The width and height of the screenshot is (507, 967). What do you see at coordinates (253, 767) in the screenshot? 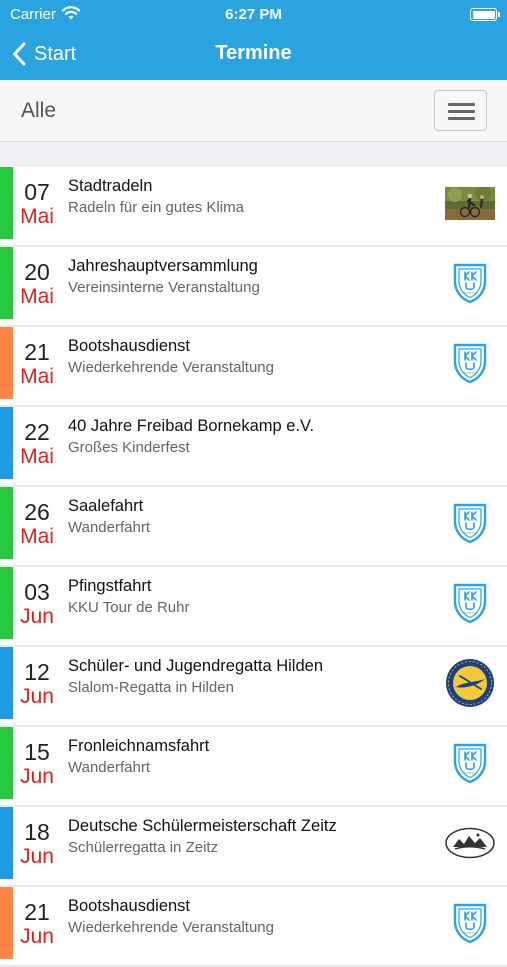
I see `event-row: 15 Jun Fronleichnamsfahrt Wanderfahrt` at bounding box center [253, 767].